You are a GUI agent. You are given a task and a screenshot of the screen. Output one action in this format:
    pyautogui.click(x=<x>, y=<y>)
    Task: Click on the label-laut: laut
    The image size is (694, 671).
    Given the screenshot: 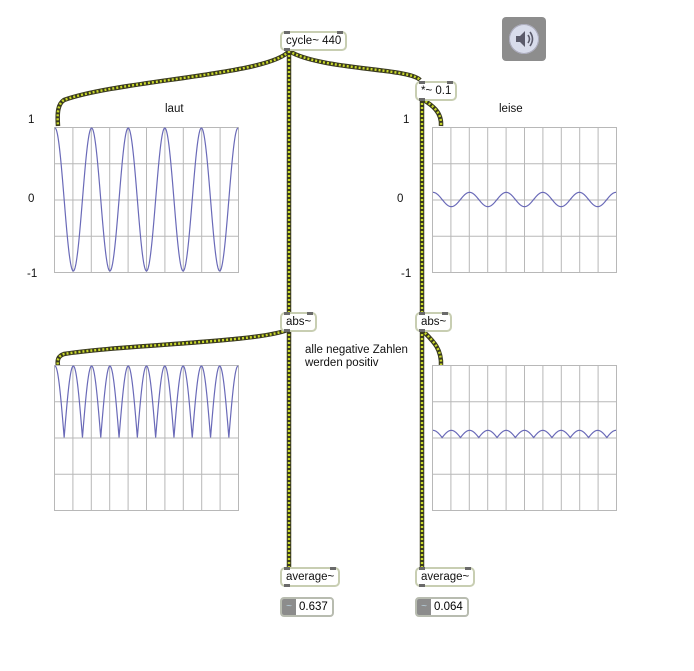 What is the action you would take?
    pyautogui.click(x=174, y=109)
    